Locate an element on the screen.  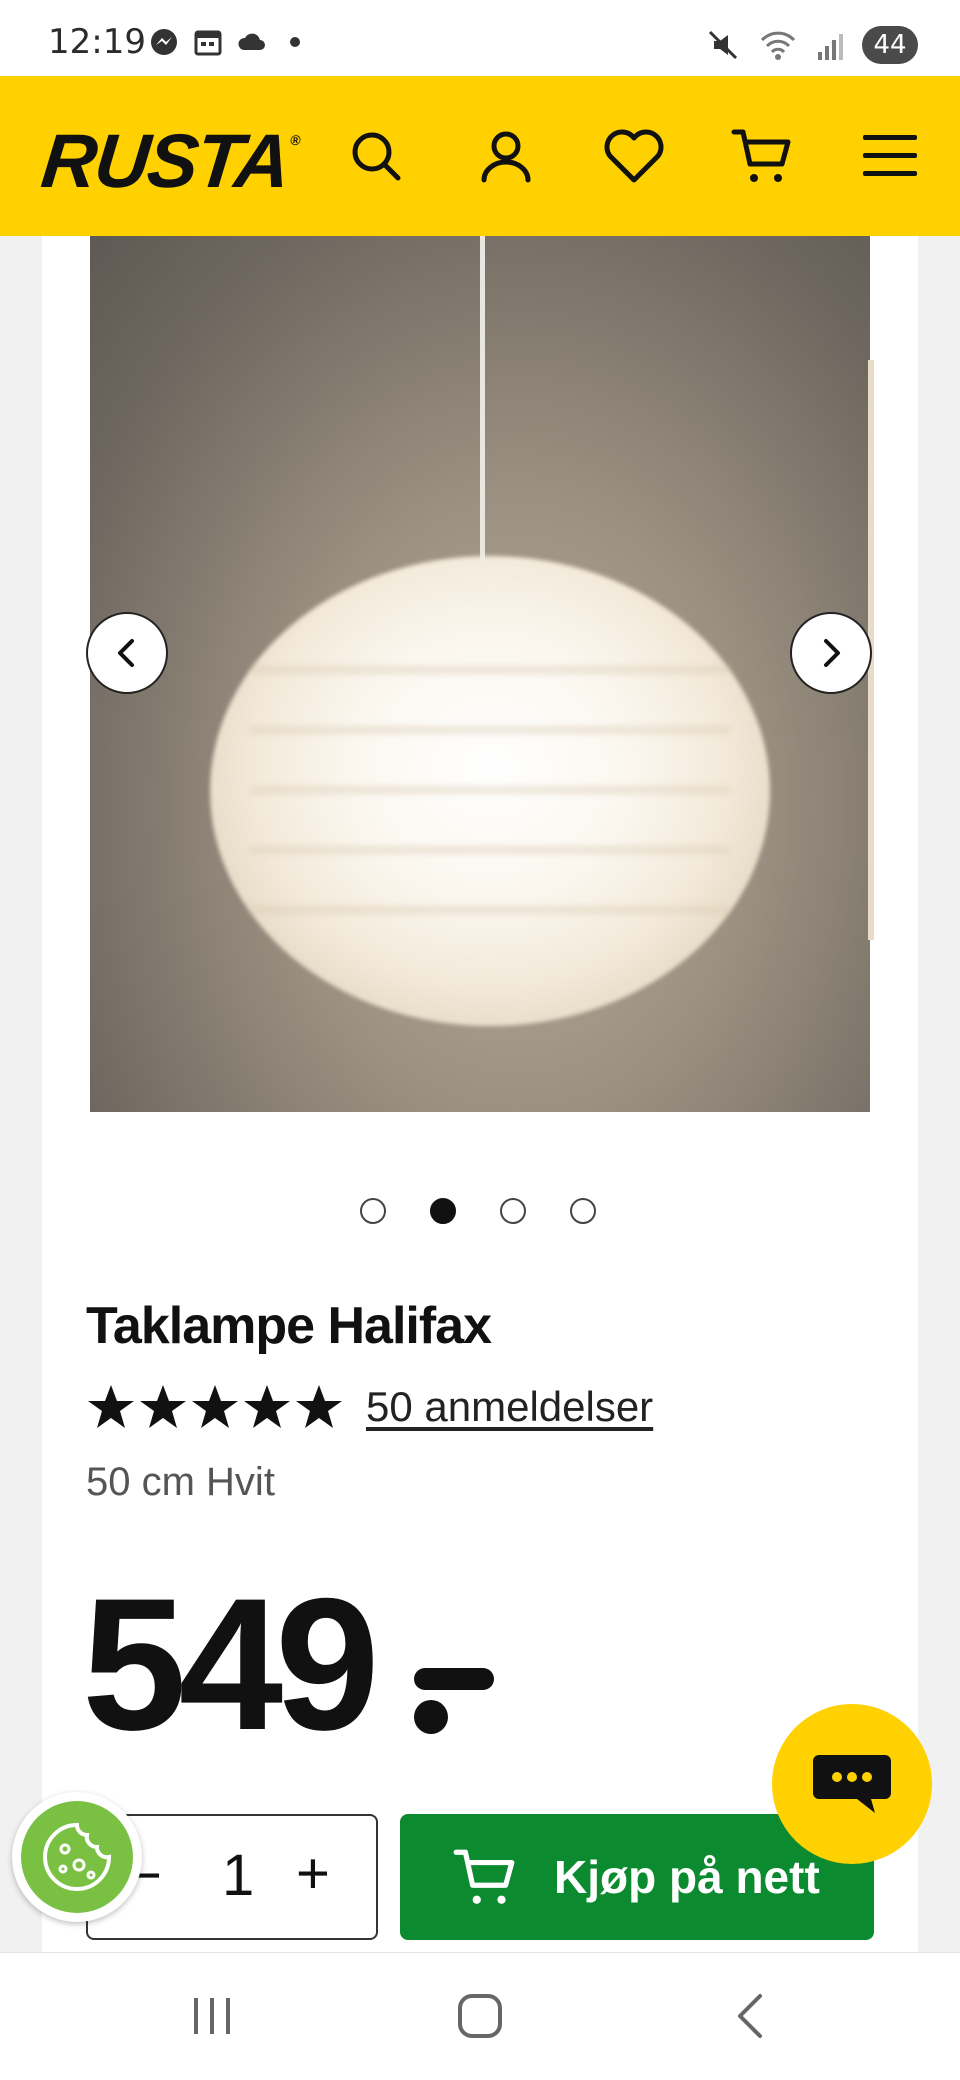
reviews-link: 50 anmeldelser is located at coordinates (509, 1407).